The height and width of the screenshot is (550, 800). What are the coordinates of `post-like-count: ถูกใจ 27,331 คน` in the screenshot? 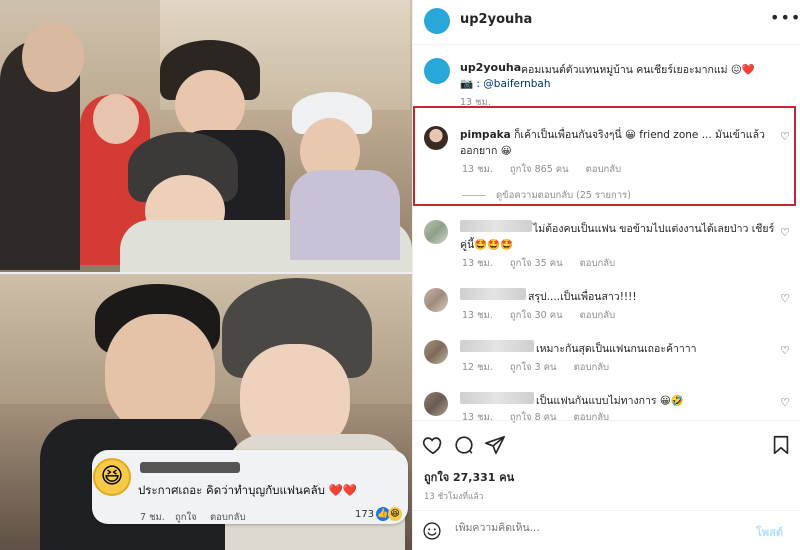 It's located at (469, 477).